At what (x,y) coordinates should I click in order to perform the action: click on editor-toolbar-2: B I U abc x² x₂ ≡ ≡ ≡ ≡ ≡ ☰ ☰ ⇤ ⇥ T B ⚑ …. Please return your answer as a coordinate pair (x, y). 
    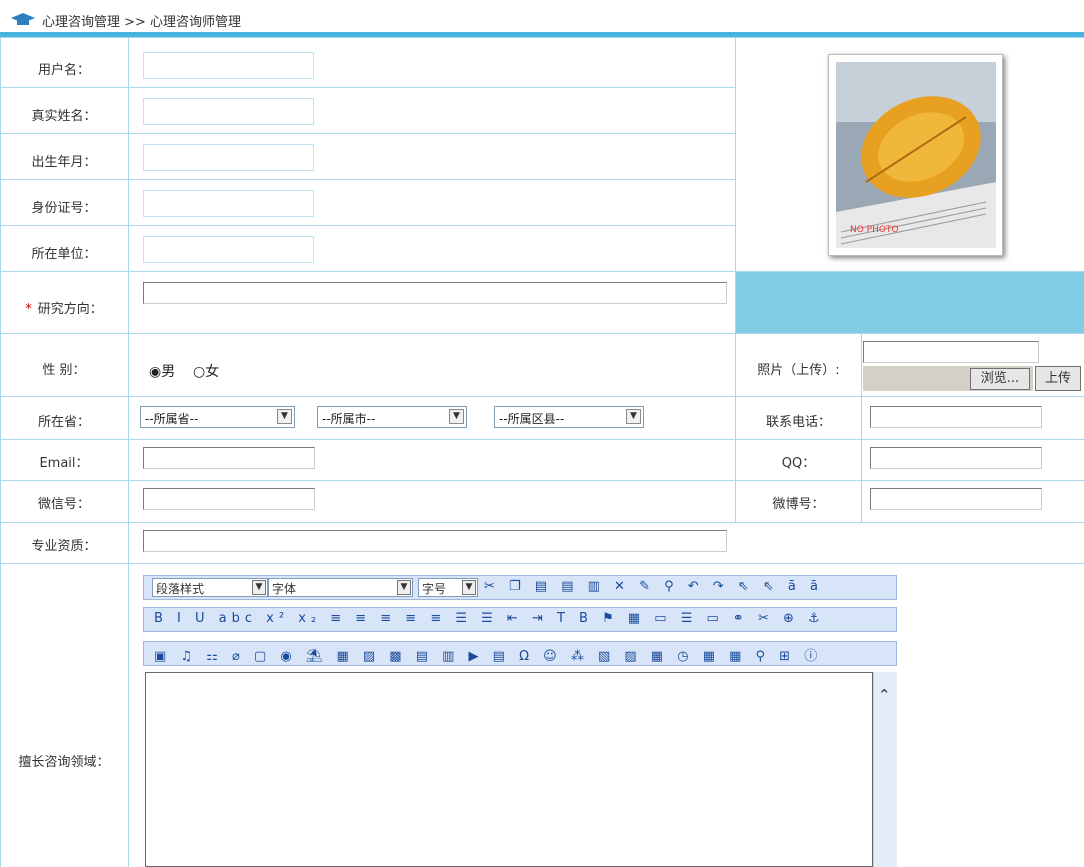
    Looking at the image, I should click on (520, 619).